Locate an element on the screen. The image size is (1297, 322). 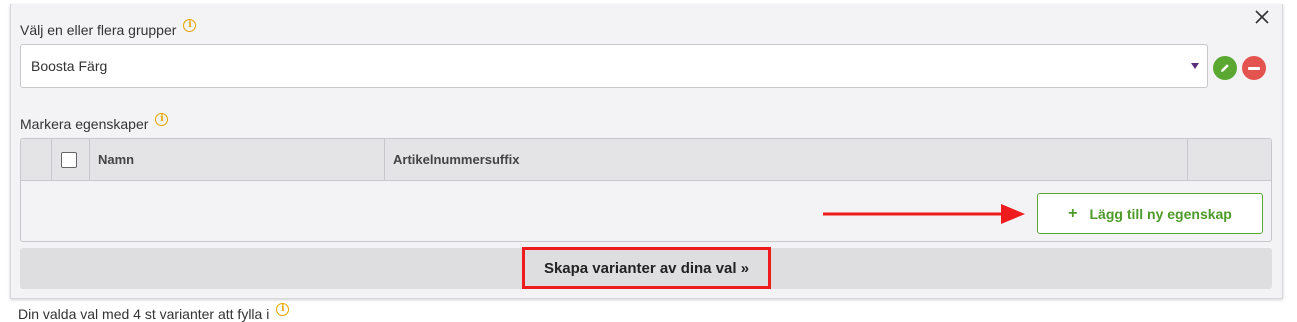
submit-bar: Skapa varianter av dina val » is located at coordinates (646, 268).